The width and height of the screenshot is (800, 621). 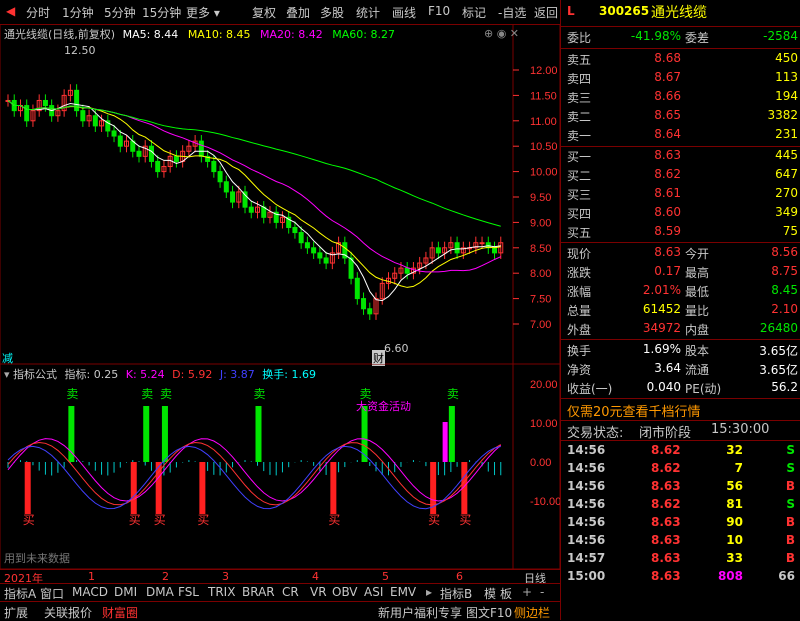 What do you see at coordinates (665, 433) in the screenshot?
I see `trade-state: 闭市阶段` at bounding box center [665, 433].